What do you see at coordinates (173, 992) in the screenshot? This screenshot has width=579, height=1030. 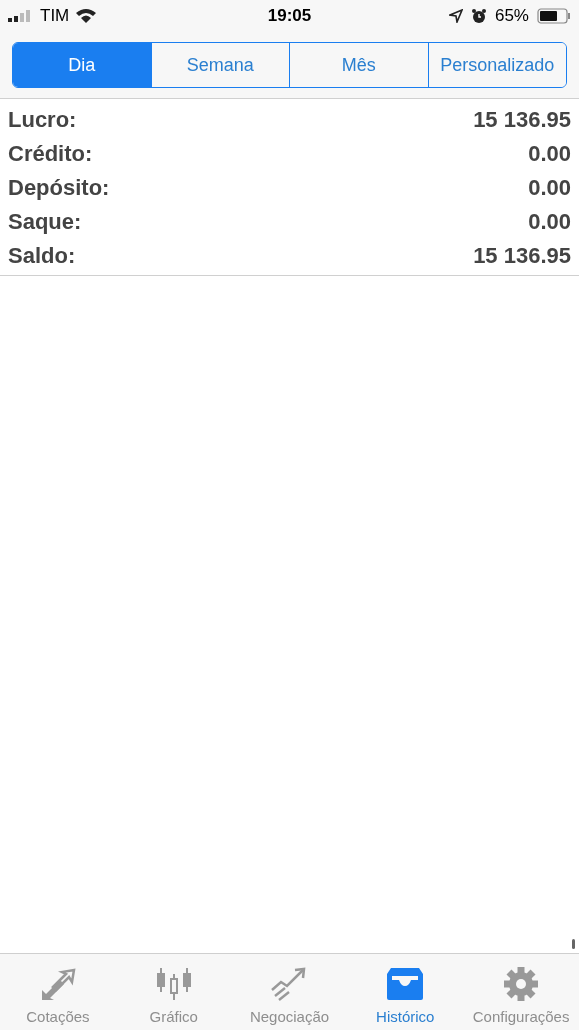 I see `tab-bar-item: Gráfico` at bounding box center [173, 992].